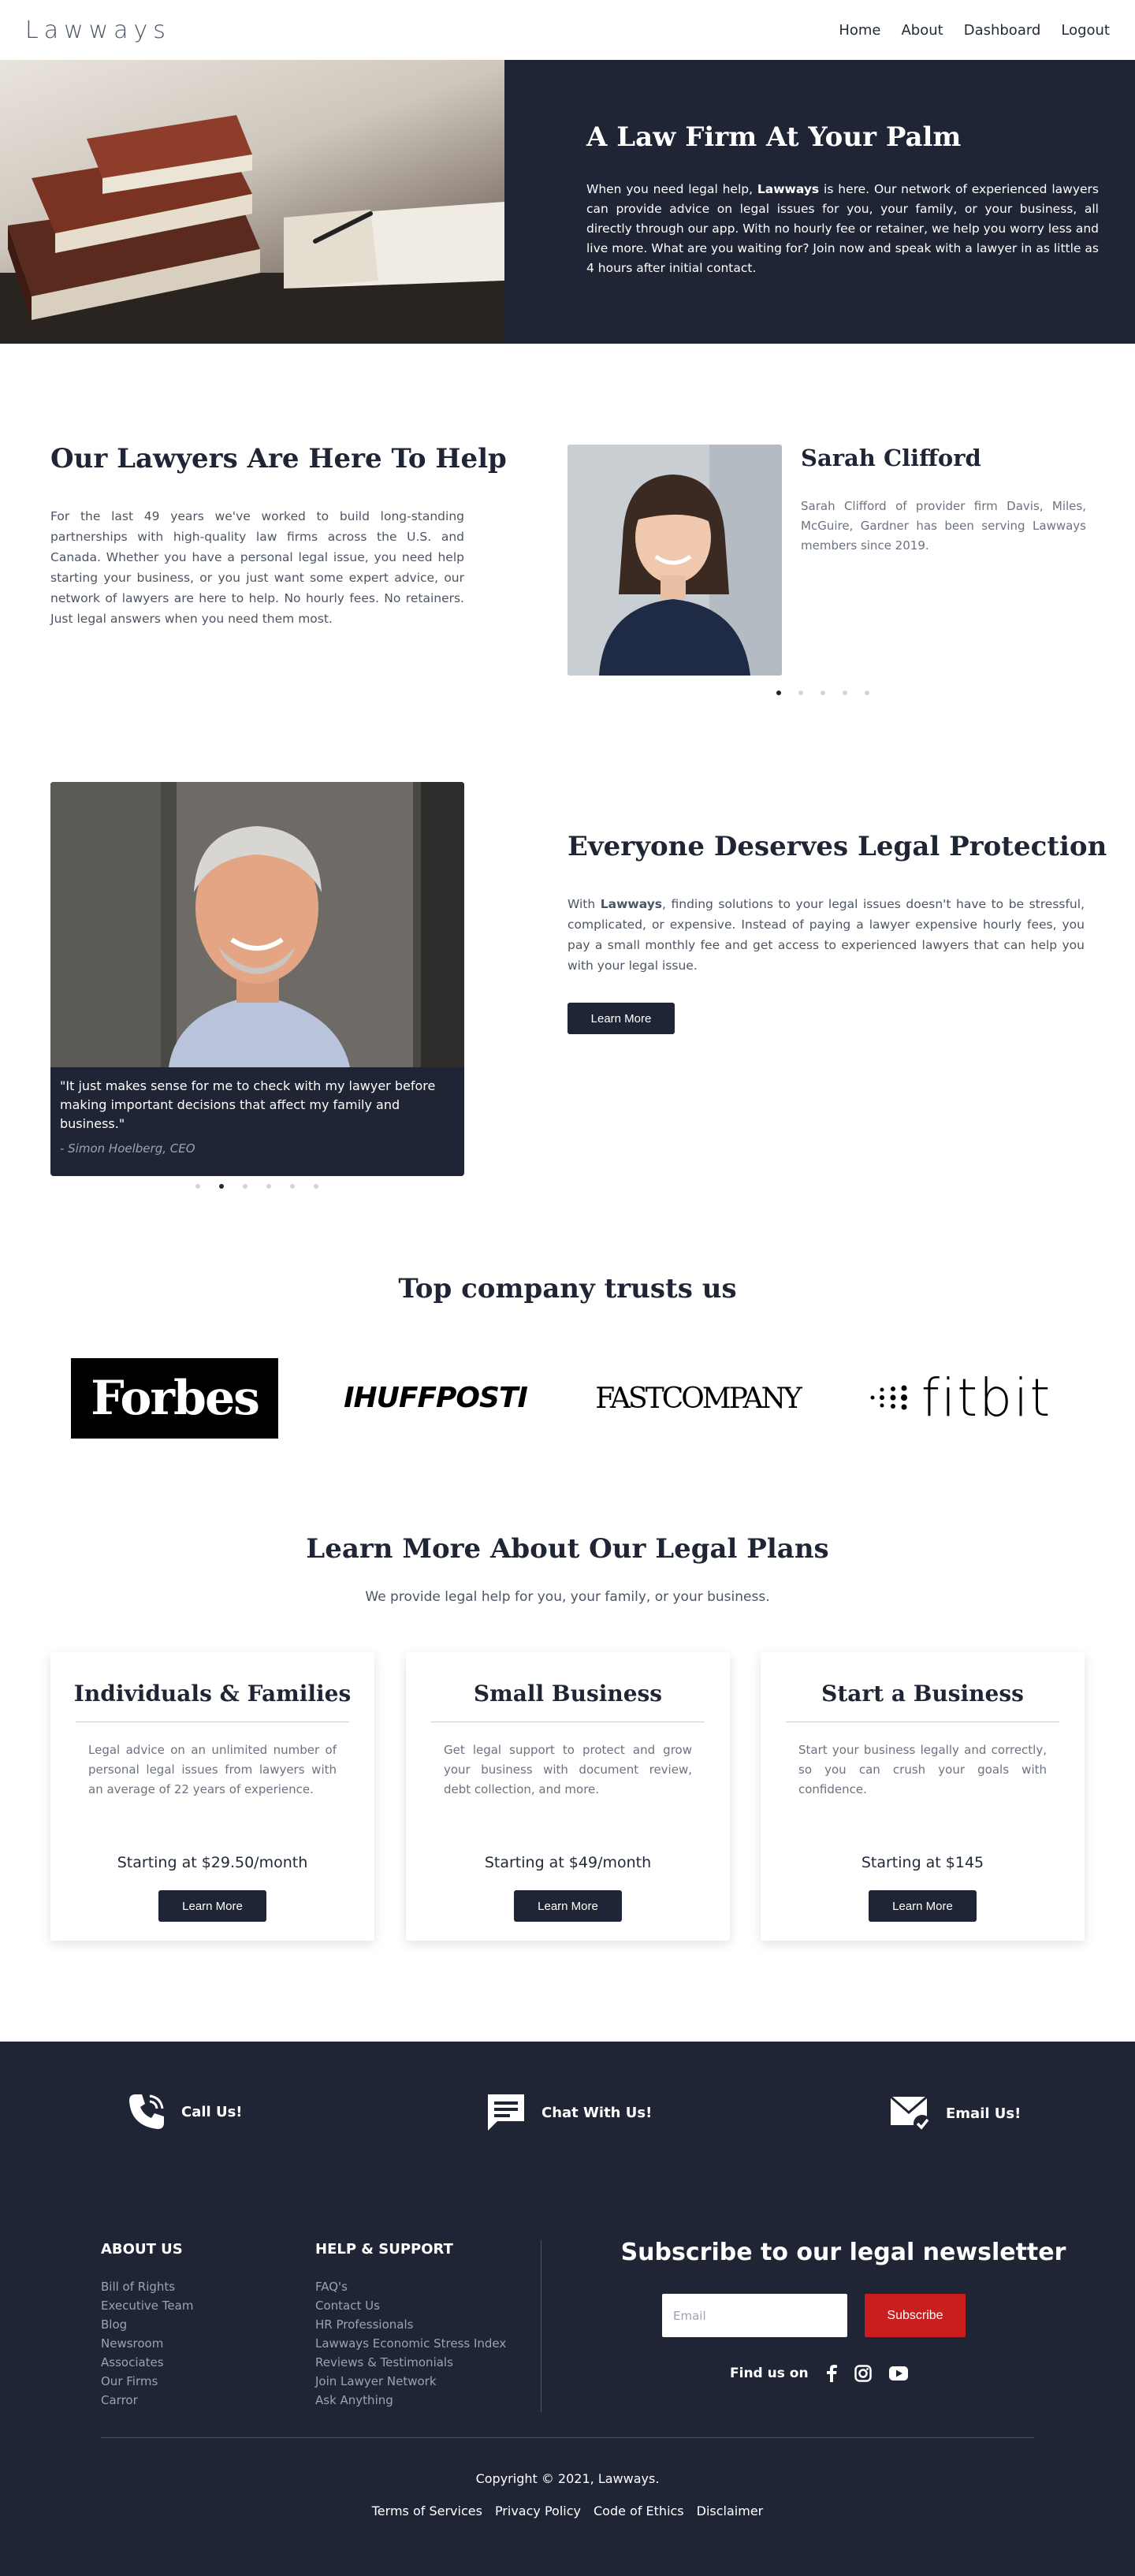 Image resolution: width=1135 pixels, height=2576 pixels. Describe the element at coordinates (127, 1148) in the screenshot. I see `testimonial-author: - Simon Hoelberg, CEO` at that location.